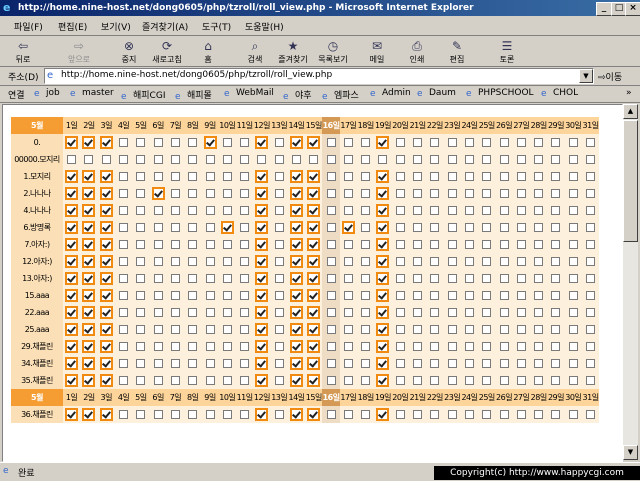 The image size is (640, 481). What do you see at coordinates (417, 52) in the screenshot?
I see `print-button: ⎙ 인쇄` at bounding box center [417, 52].